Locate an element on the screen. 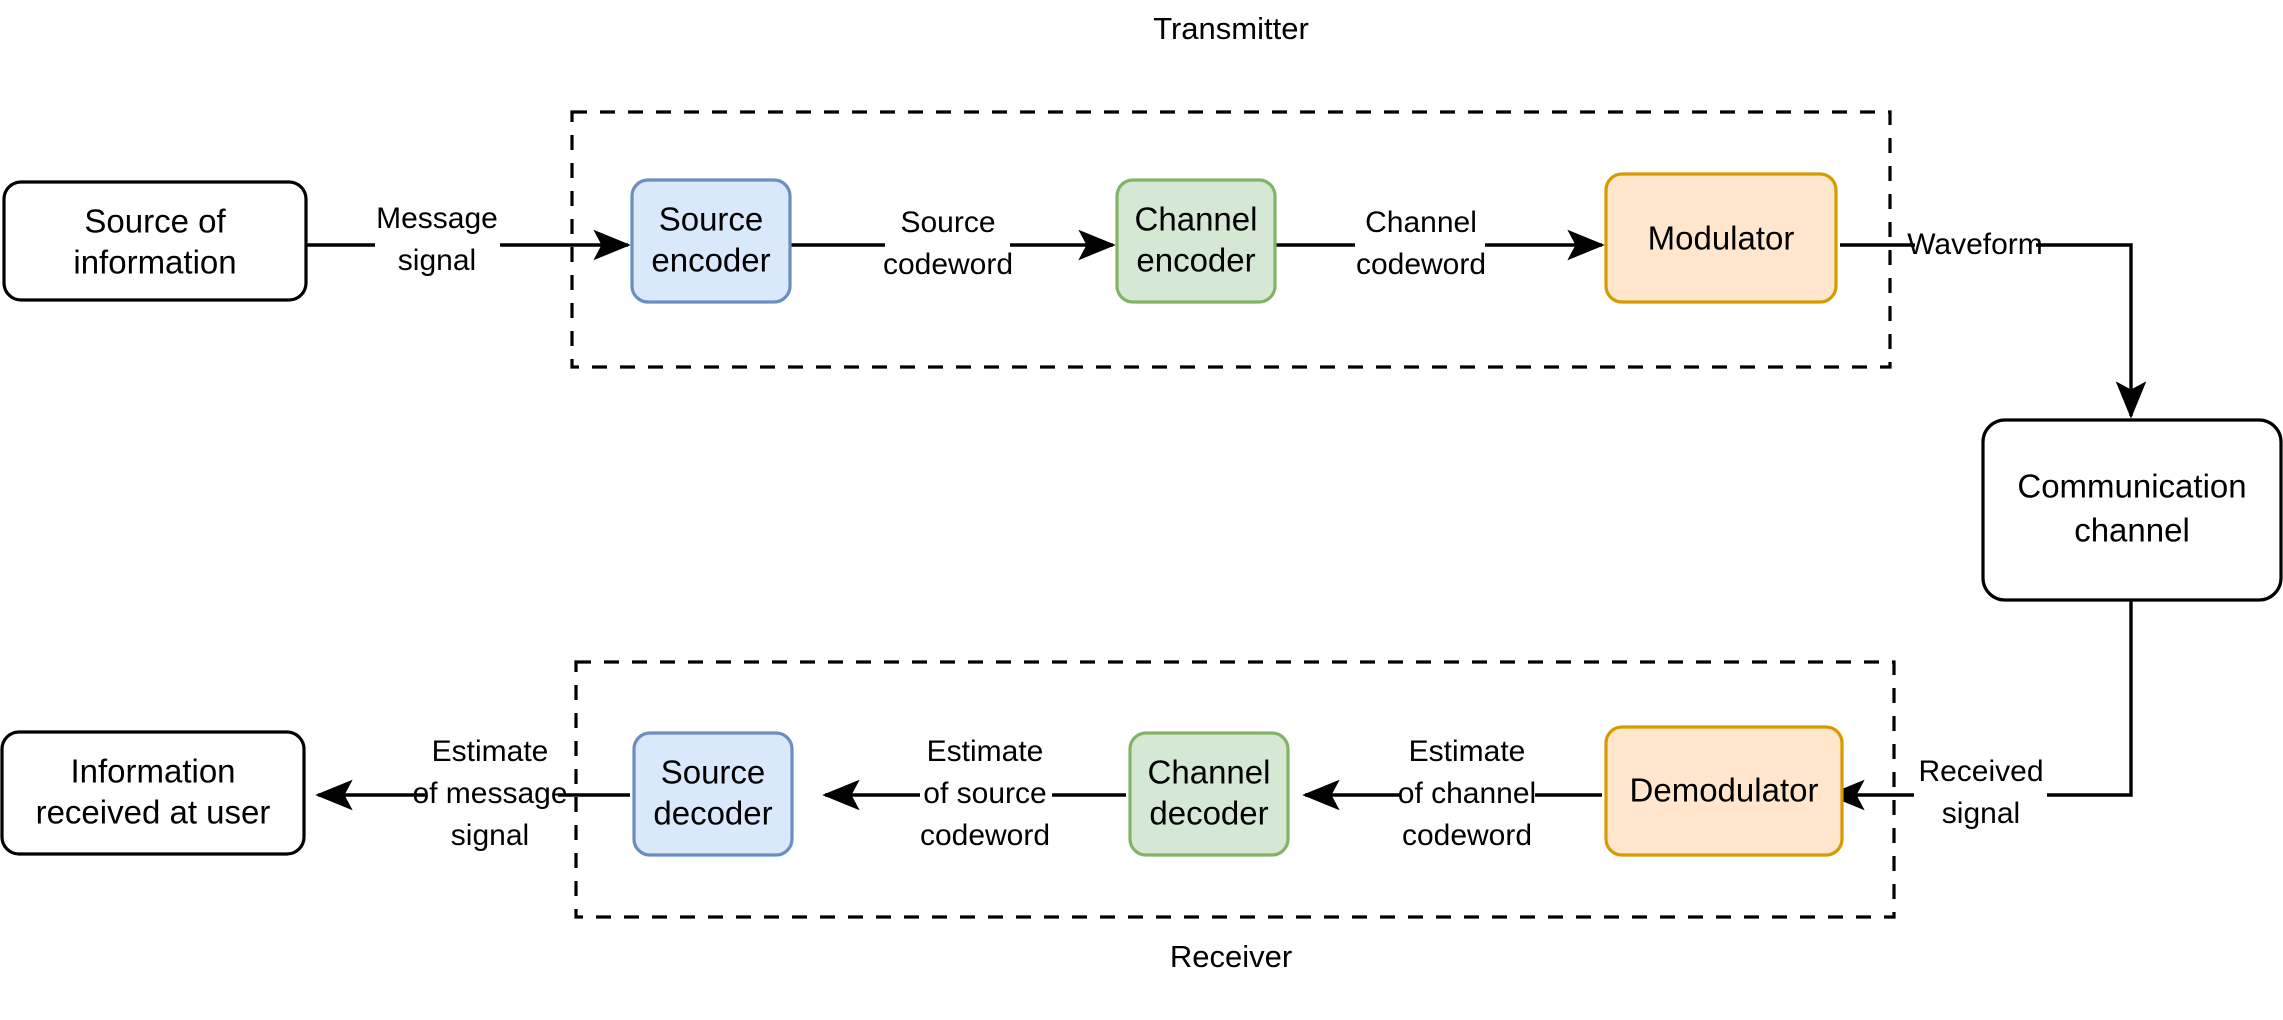  source-of-information-box is located at coordinates (155, 241).